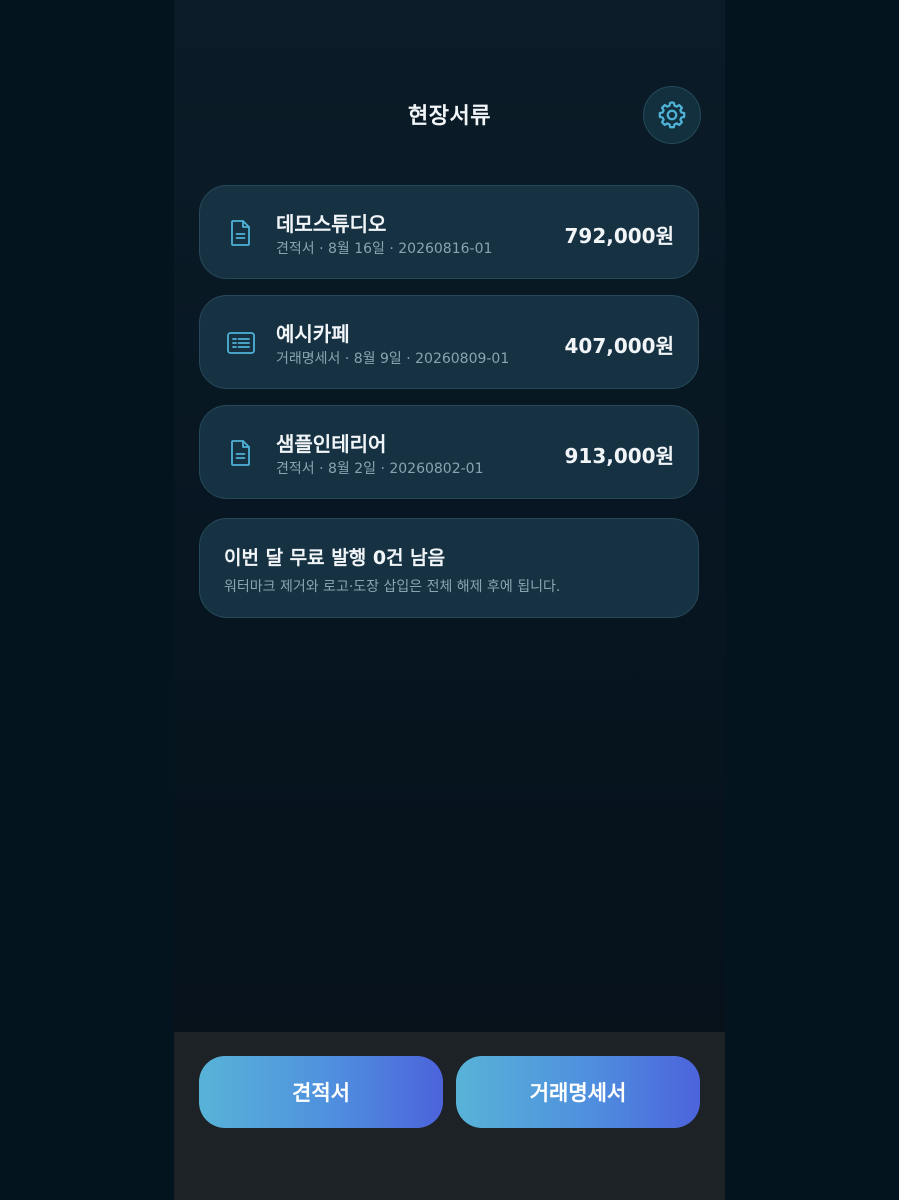 The image size is (899, 1200). Describe the element at coordinates (393, 359) in the screenshot. I see `document-meta: 거래명세서 · 8월 9일 · 20260809-01` at that location.